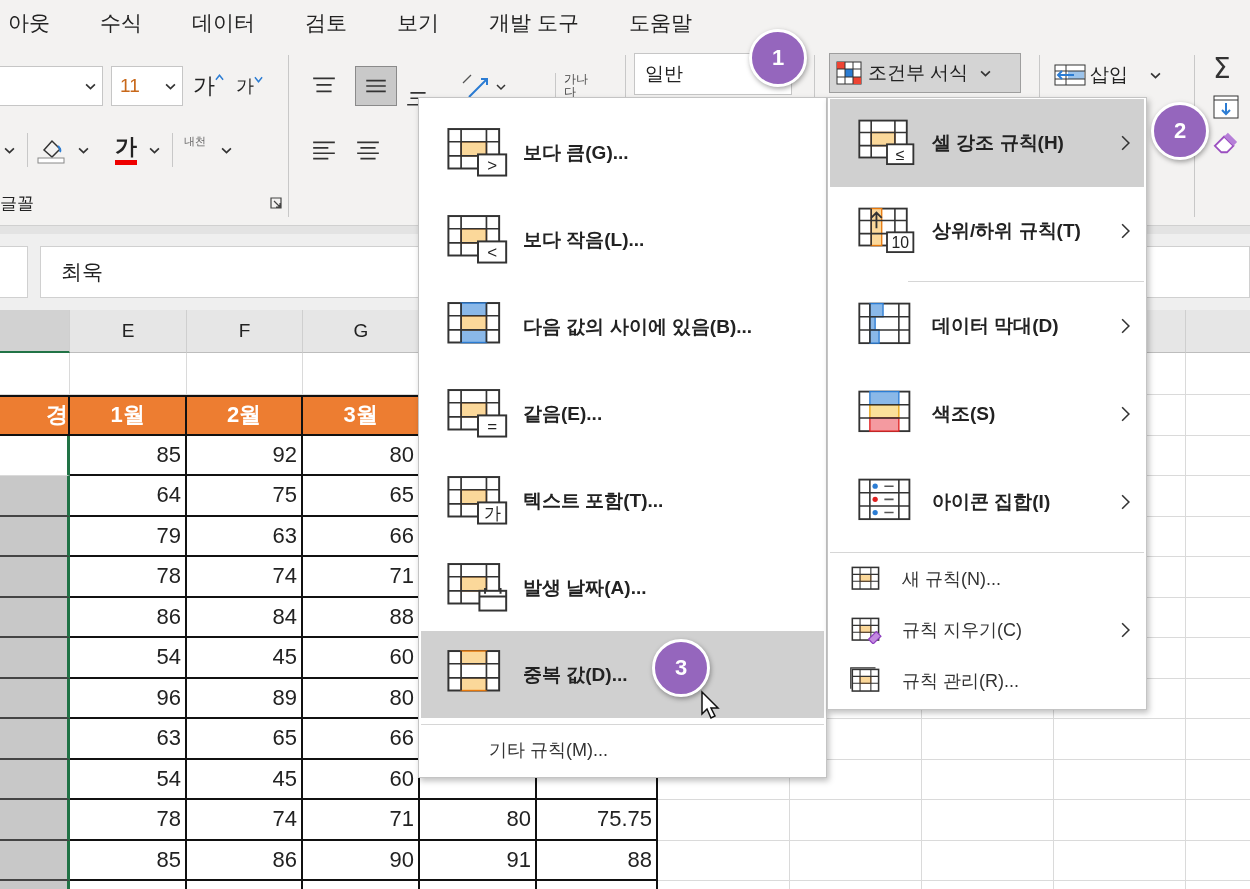  I want to click on menu-item: 규칙 지우기(C), so click(987, 629).